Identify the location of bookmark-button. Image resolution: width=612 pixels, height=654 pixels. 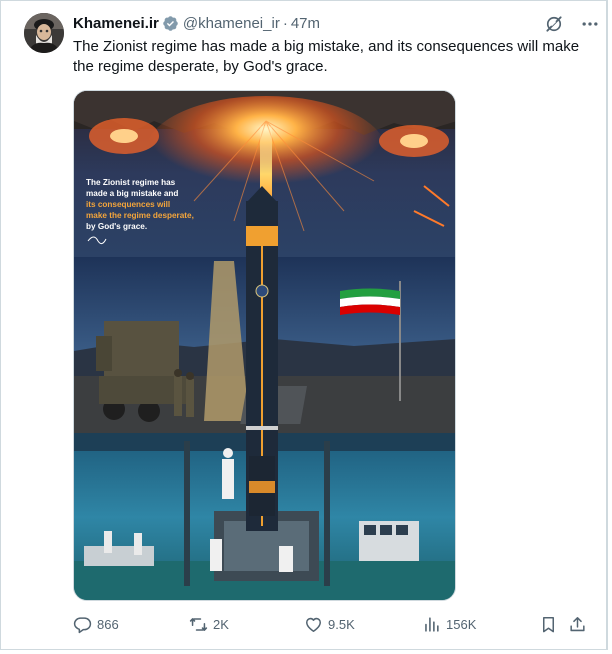
(548, 624).